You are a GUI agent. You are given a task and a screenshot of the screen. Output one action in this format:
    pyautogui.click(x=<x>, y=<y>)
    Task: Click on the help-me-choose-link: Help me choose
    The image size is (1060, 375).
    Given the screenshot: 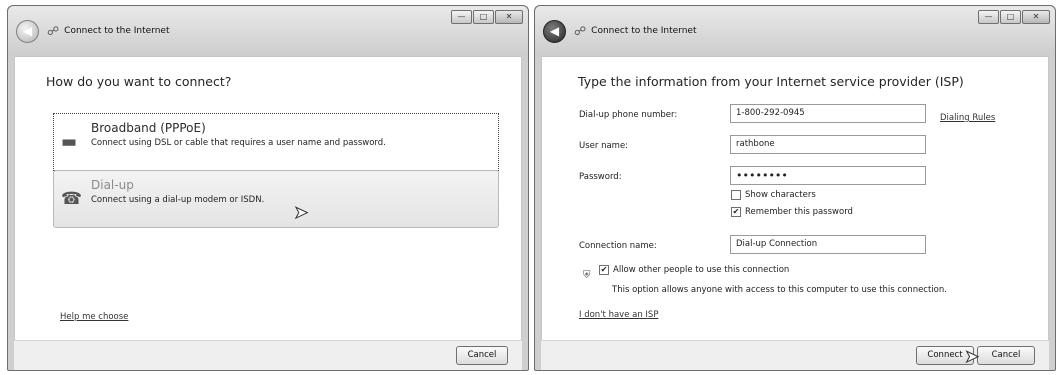 What is the action you would take?
    pyautogui.click(x=94, y=317)
    